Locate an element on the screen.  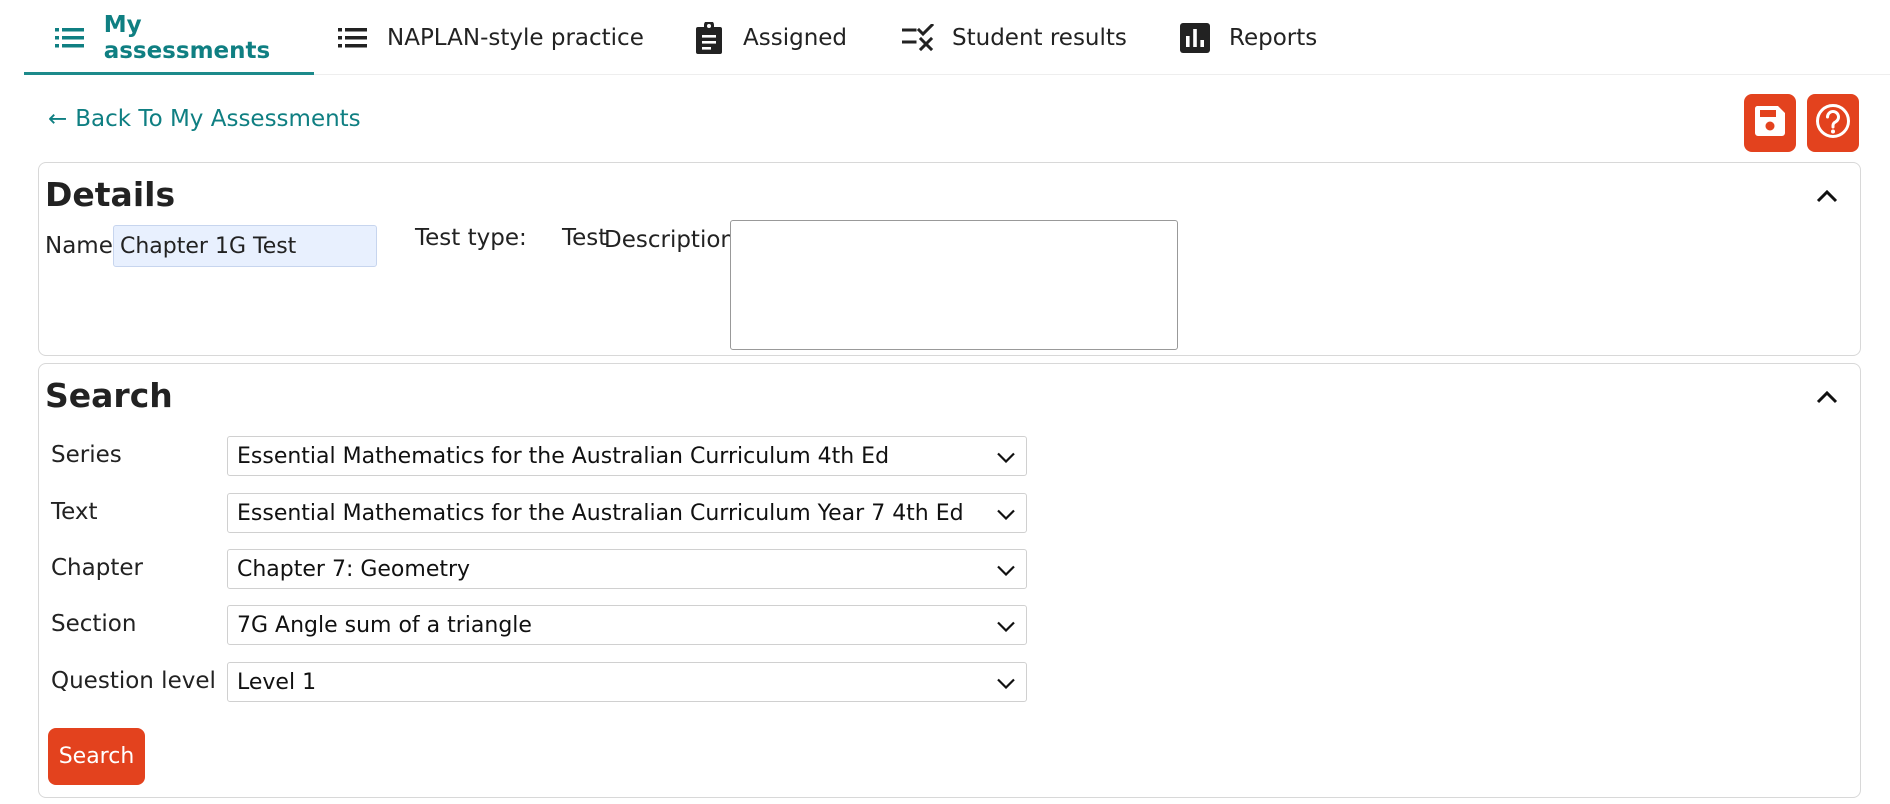
section-label: Section is located at coordinates (94, 624).